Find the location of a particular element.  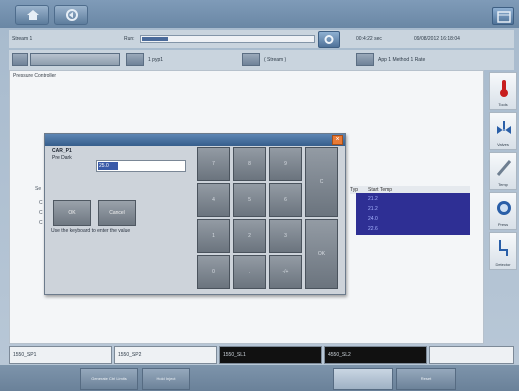

setpoint-cell-1: 1550_SP1 is located at coordinates (60, 355).